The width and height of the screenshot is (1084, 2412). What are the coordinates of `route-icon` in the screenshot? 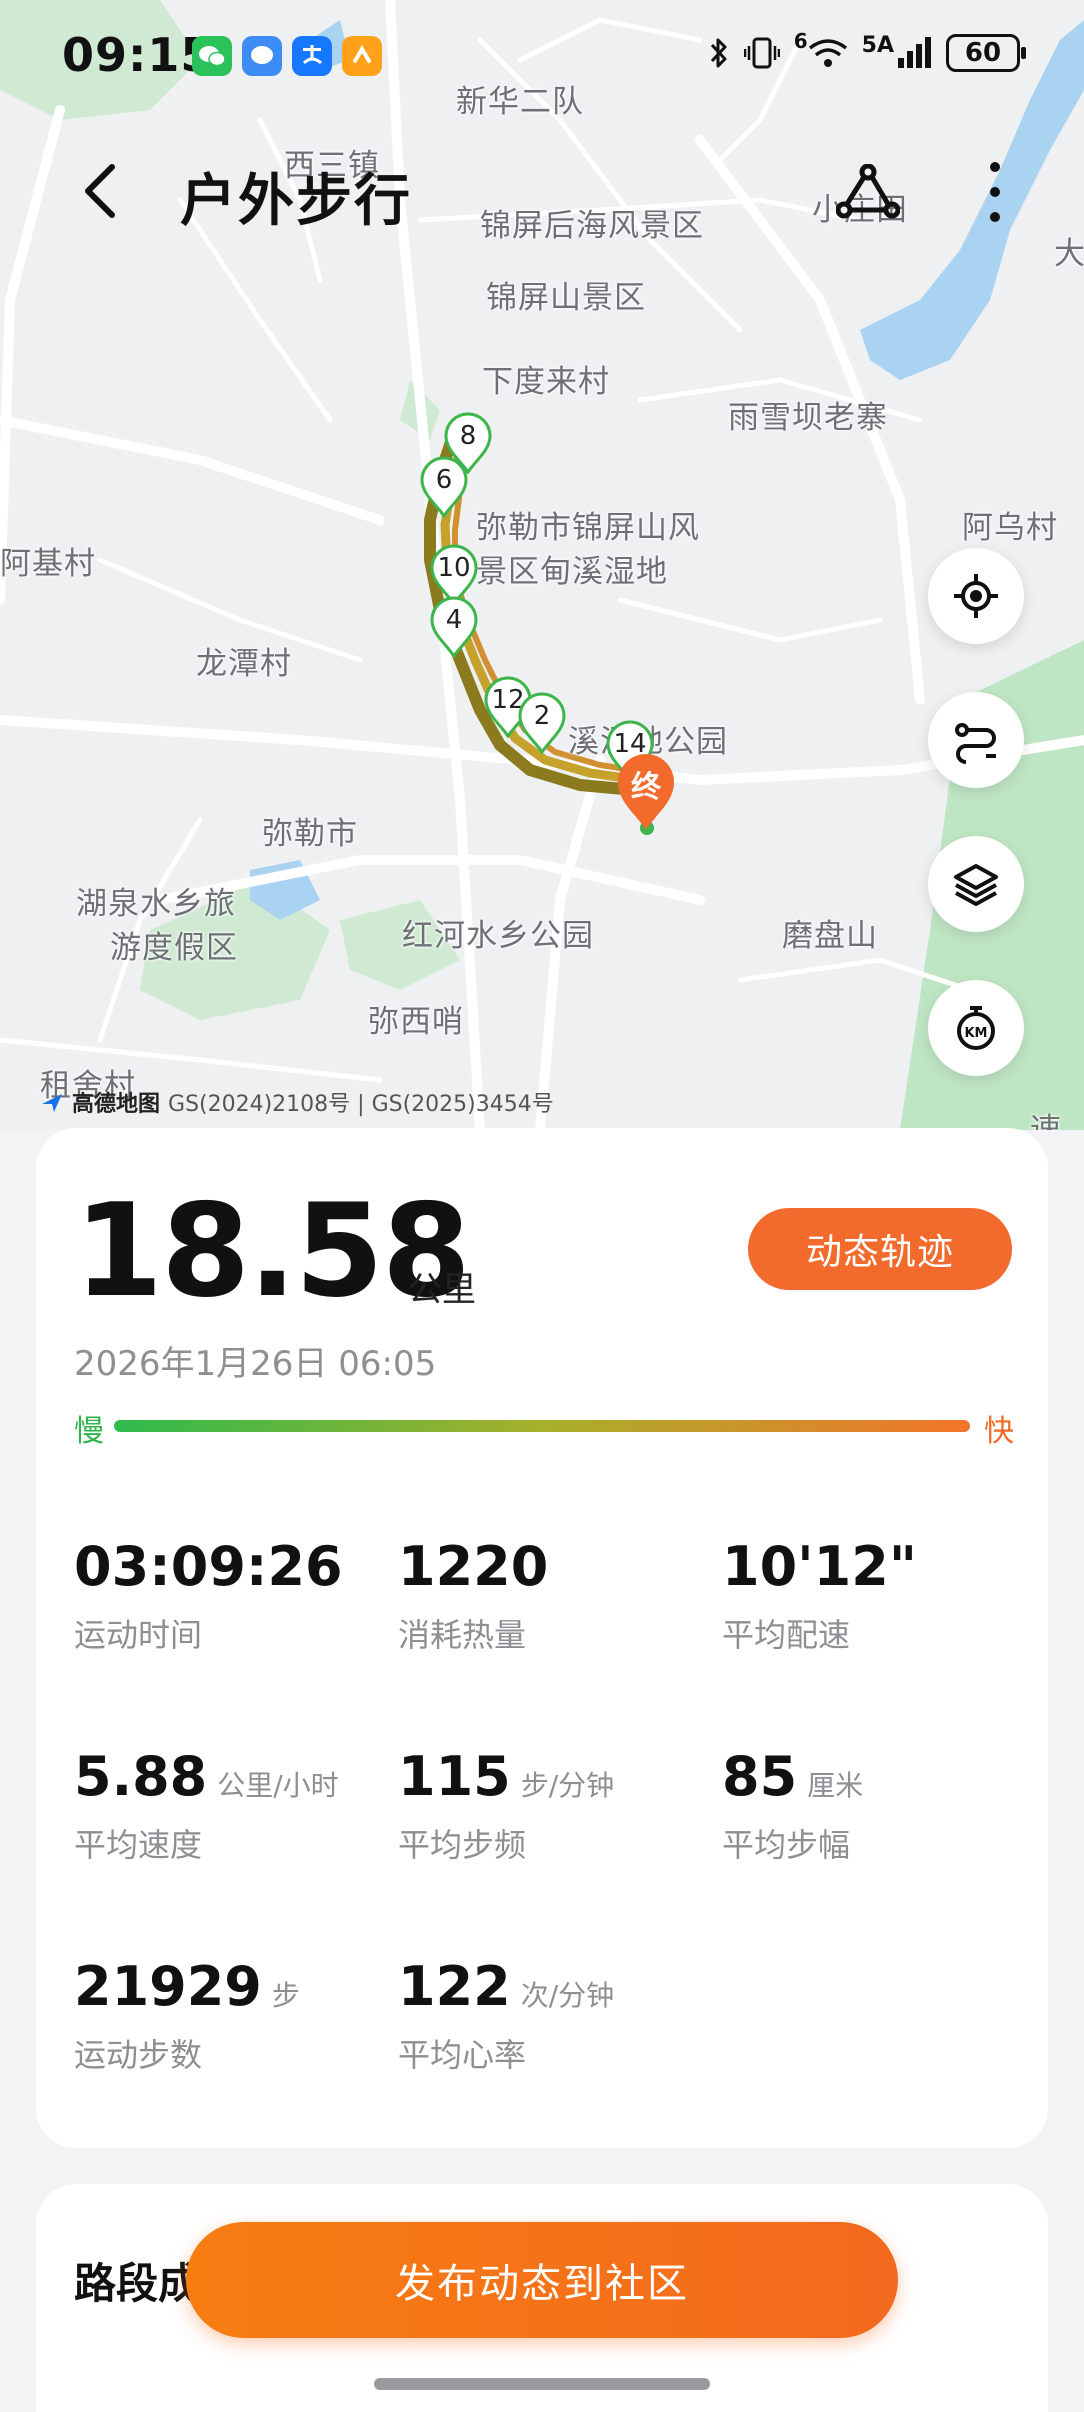 It's located at (868, 191).